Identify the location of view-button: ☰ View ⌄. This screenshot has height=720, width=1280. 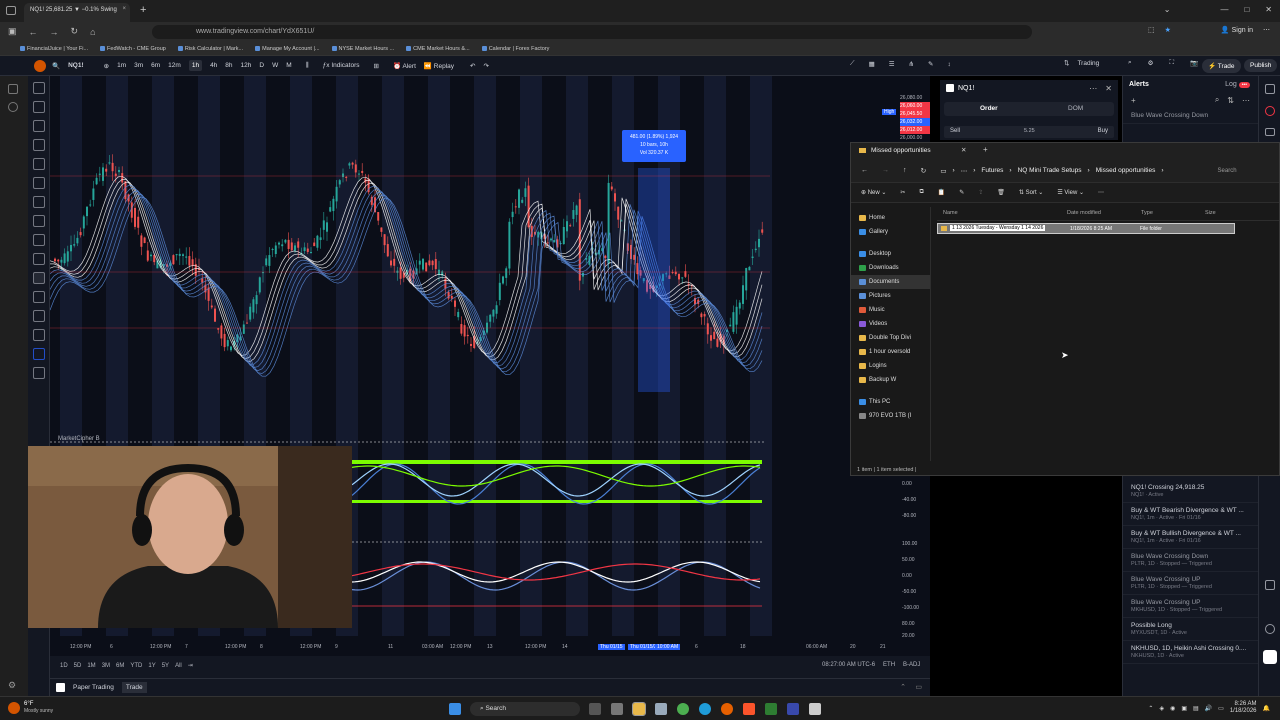
(1070, 192).